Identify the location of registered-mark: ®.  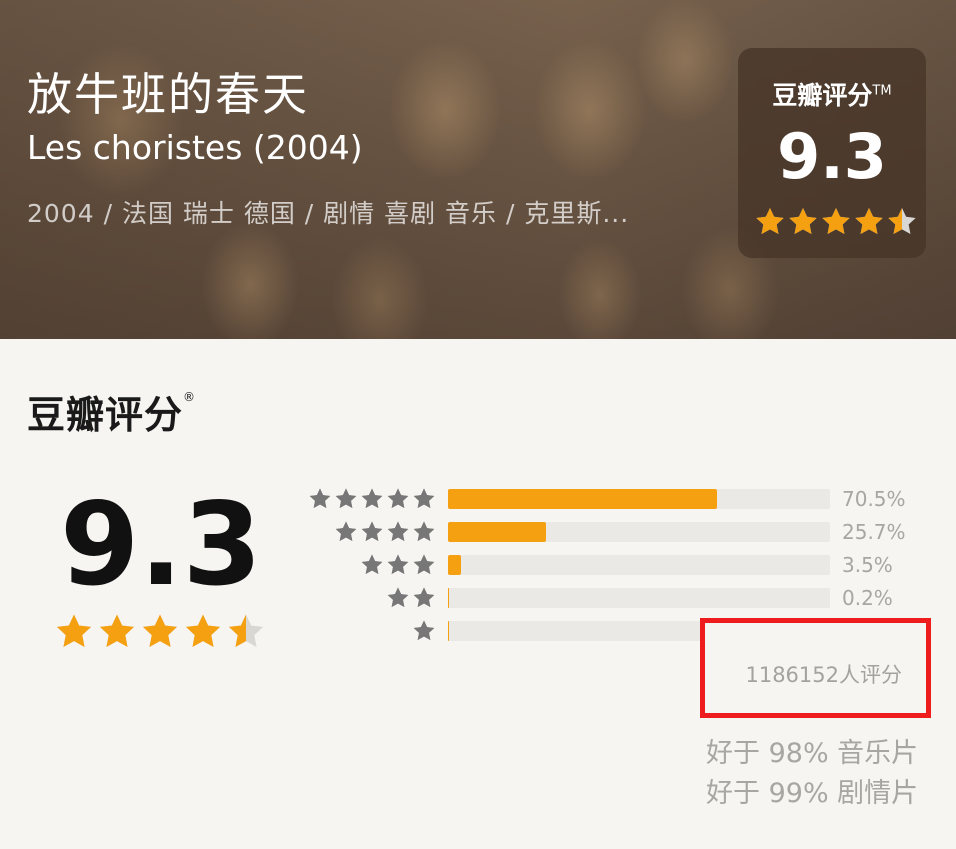
(190, 397).